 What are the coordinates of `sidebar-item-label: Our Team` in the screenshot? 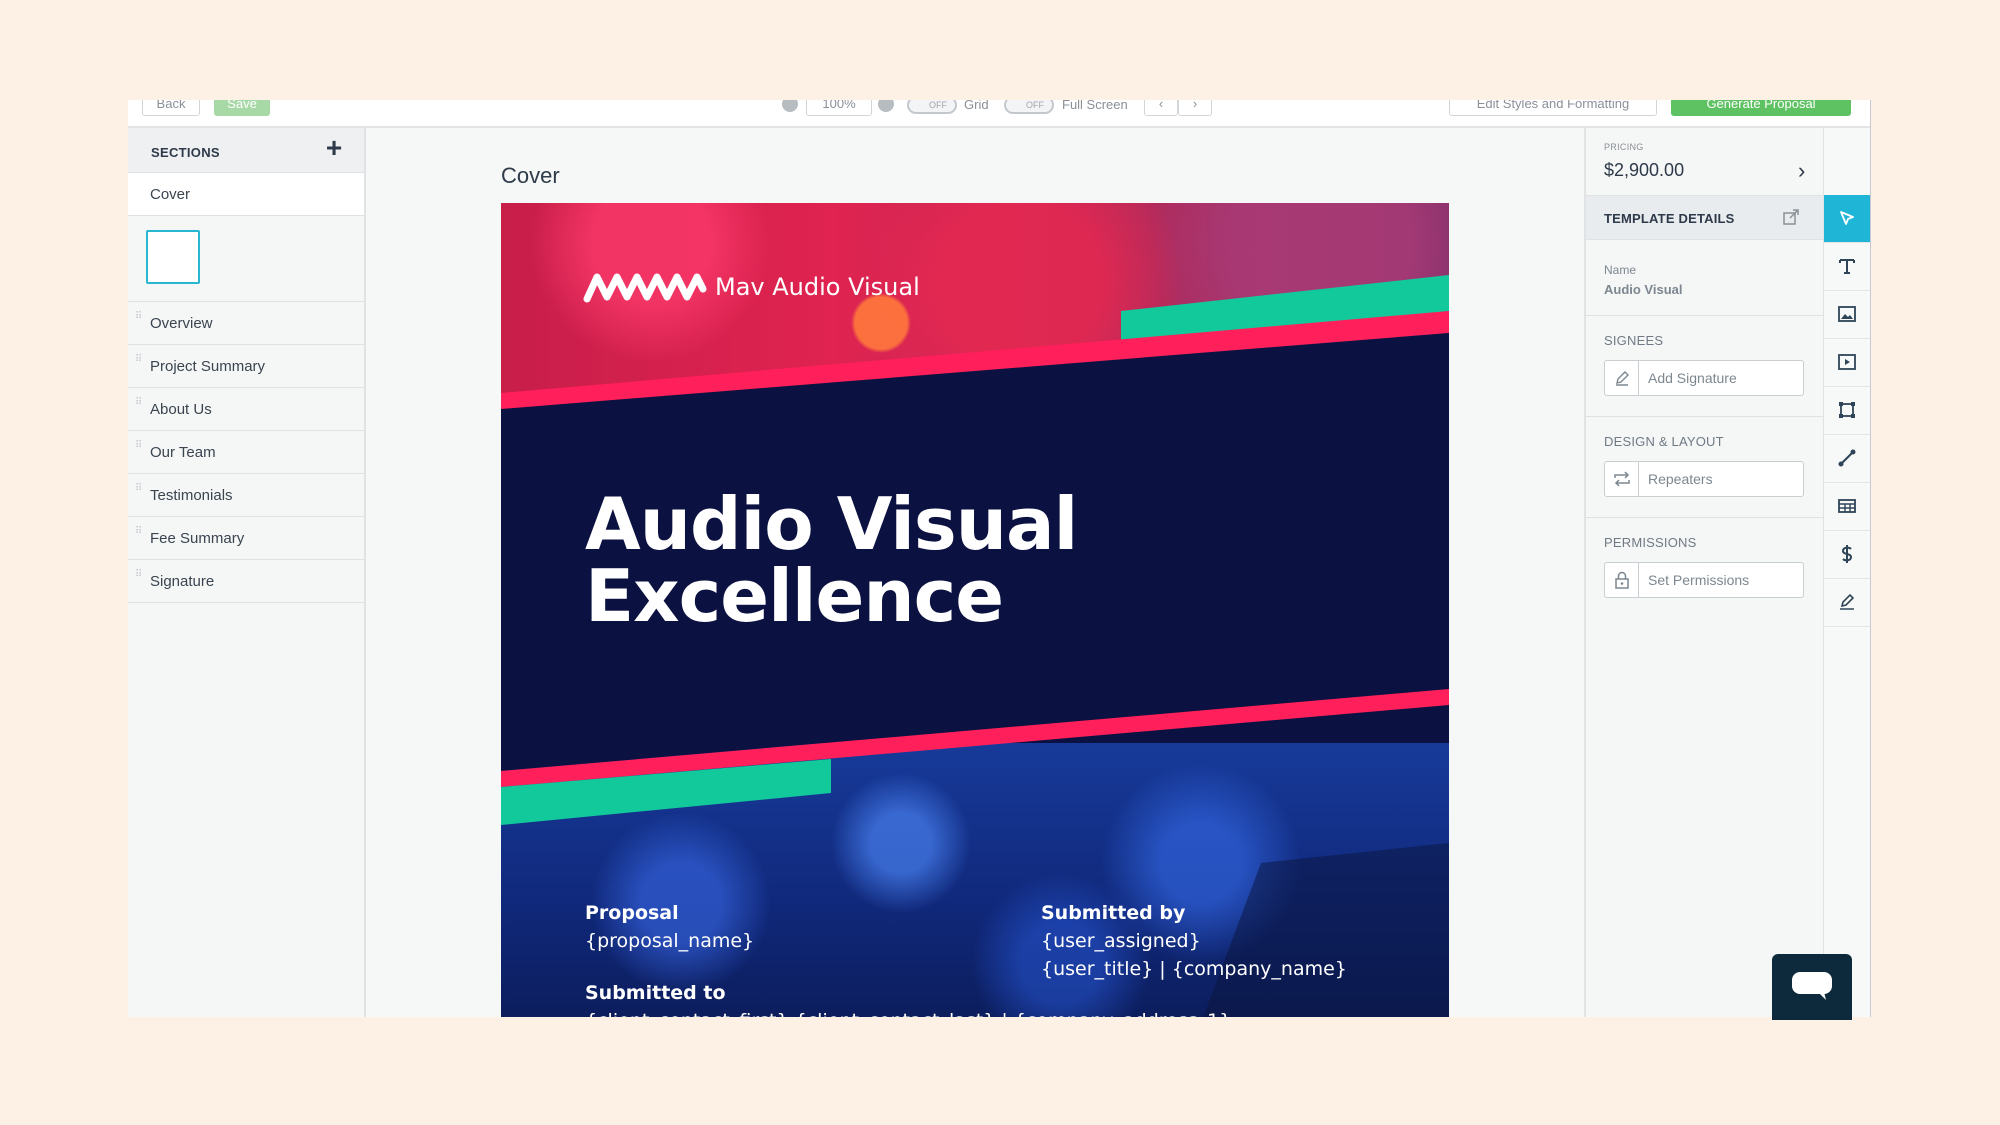 It's located at (183, 452).